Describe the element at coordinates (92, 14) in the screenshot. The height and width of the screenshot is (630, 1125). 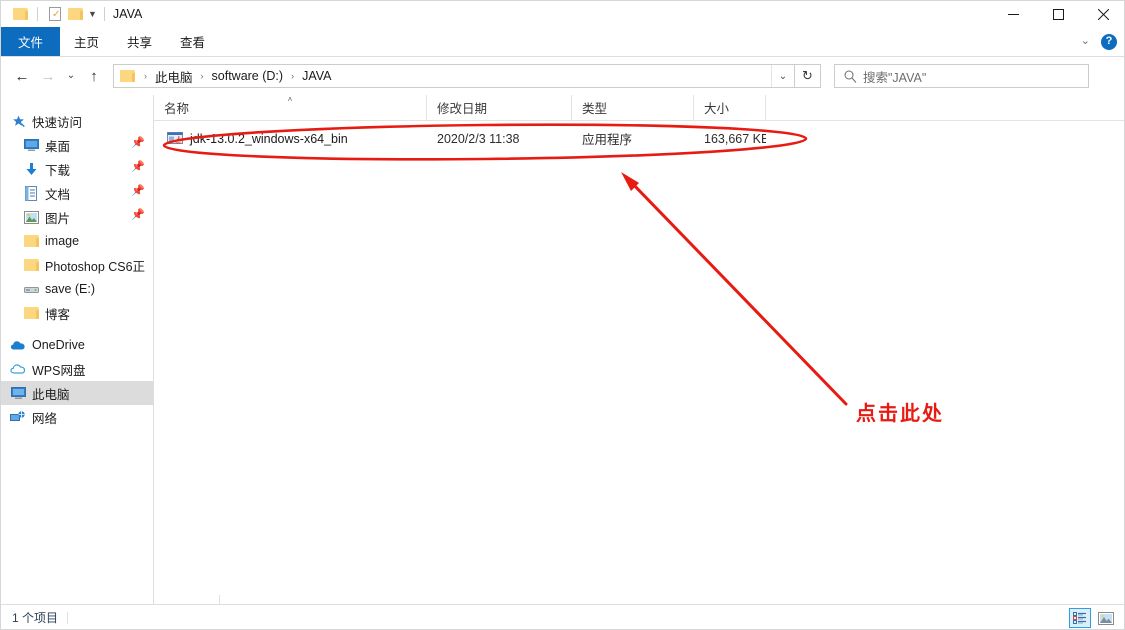
I see `quick-access-chevron-down-icon: ▼` at that location.